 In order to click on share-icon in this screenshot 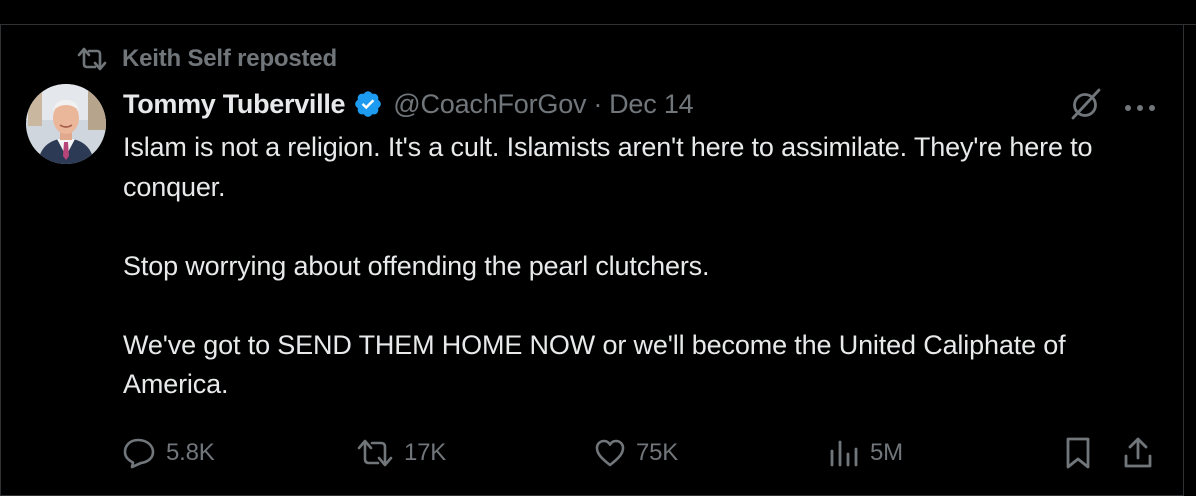, I will do `click(1138, 453)`.